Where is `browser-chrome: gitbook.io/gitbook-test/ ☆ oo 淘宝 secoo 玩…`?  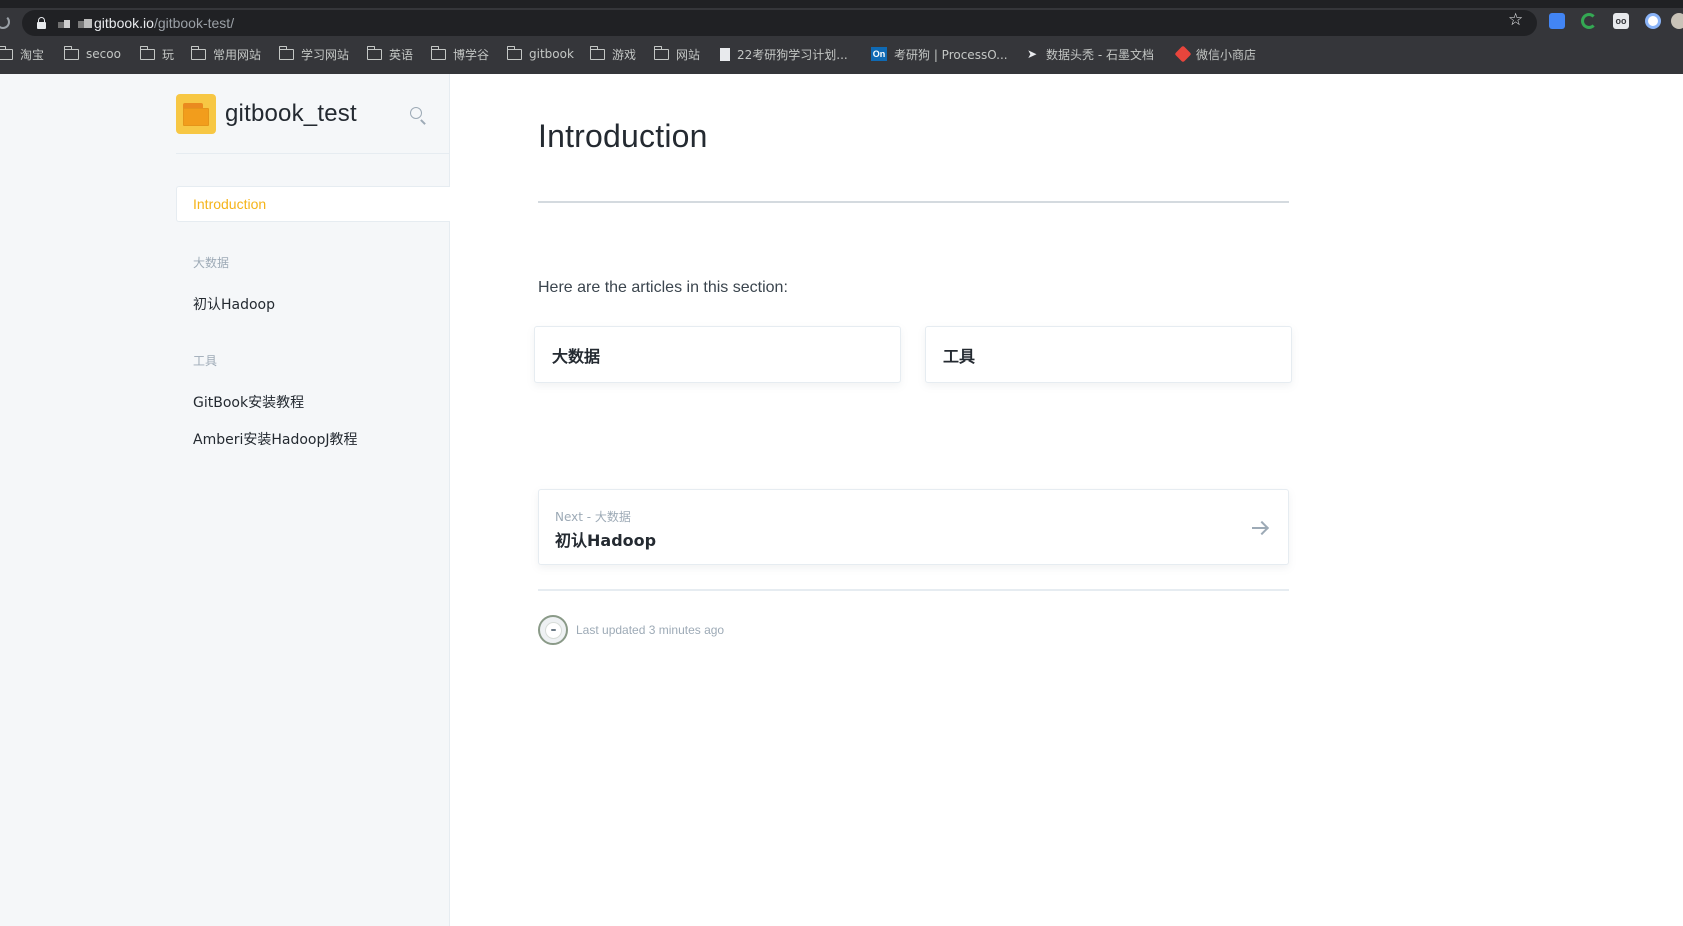
browser-chrome: gitbook.io/gitbook-test/ ☆ oo 淘宝 secoo 玩… is located at coordinates (841, 37).